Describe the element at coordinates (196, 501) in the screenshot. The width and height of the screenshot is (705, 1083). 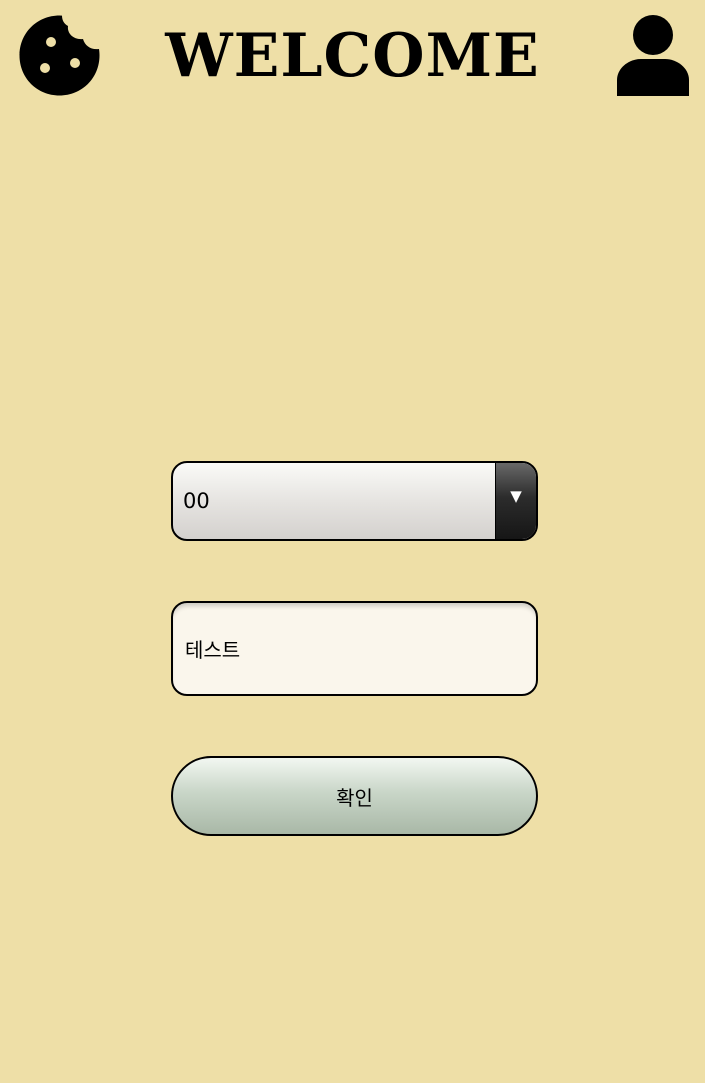
I see `select-value: 00` at that location.